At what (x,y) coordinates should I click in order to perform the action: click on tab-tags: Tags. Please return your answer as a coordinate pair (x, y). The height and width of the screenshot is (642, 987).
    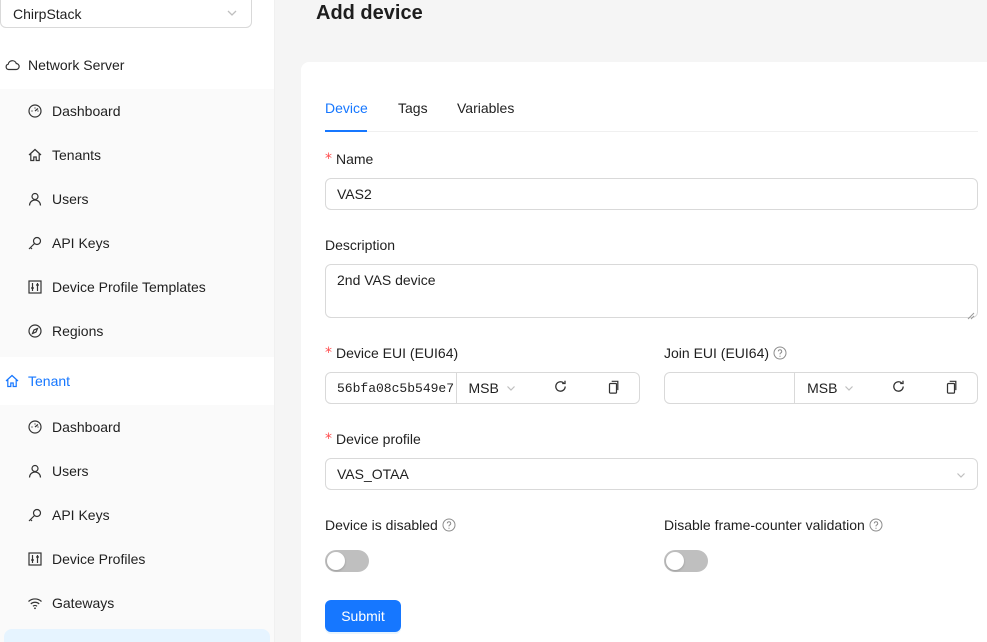
    Looking at the image, I should click on (413, 108).